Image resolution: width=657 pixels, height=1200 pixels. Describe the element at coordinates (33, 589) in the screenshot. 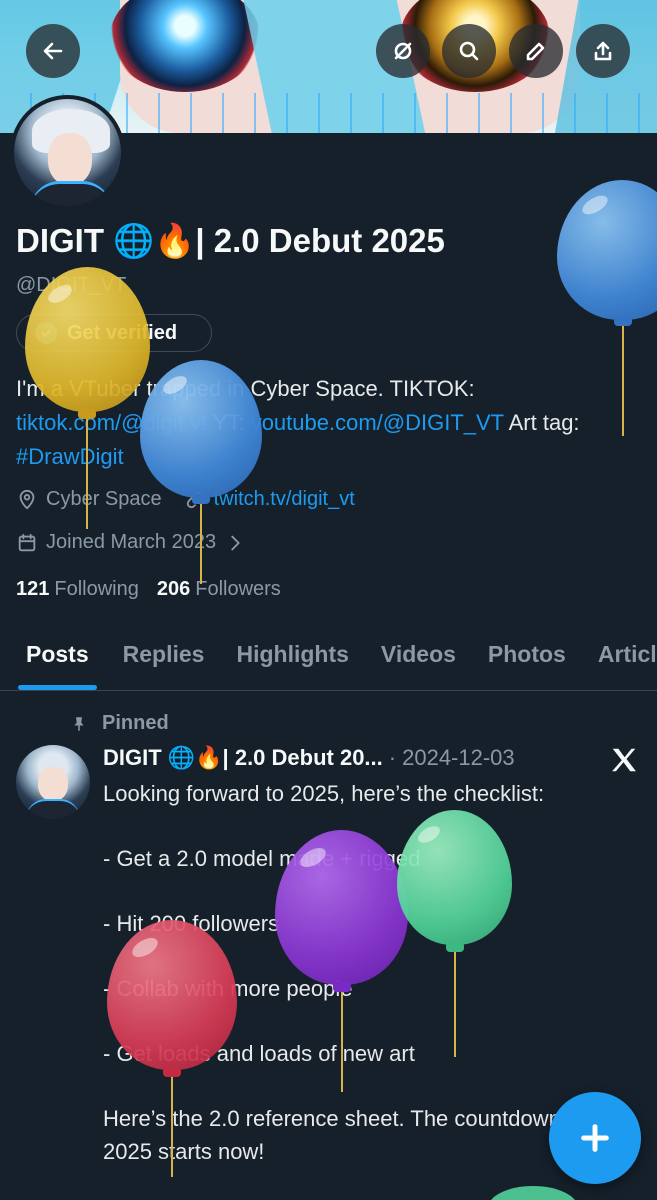

I see `following-count: 121` at that location.